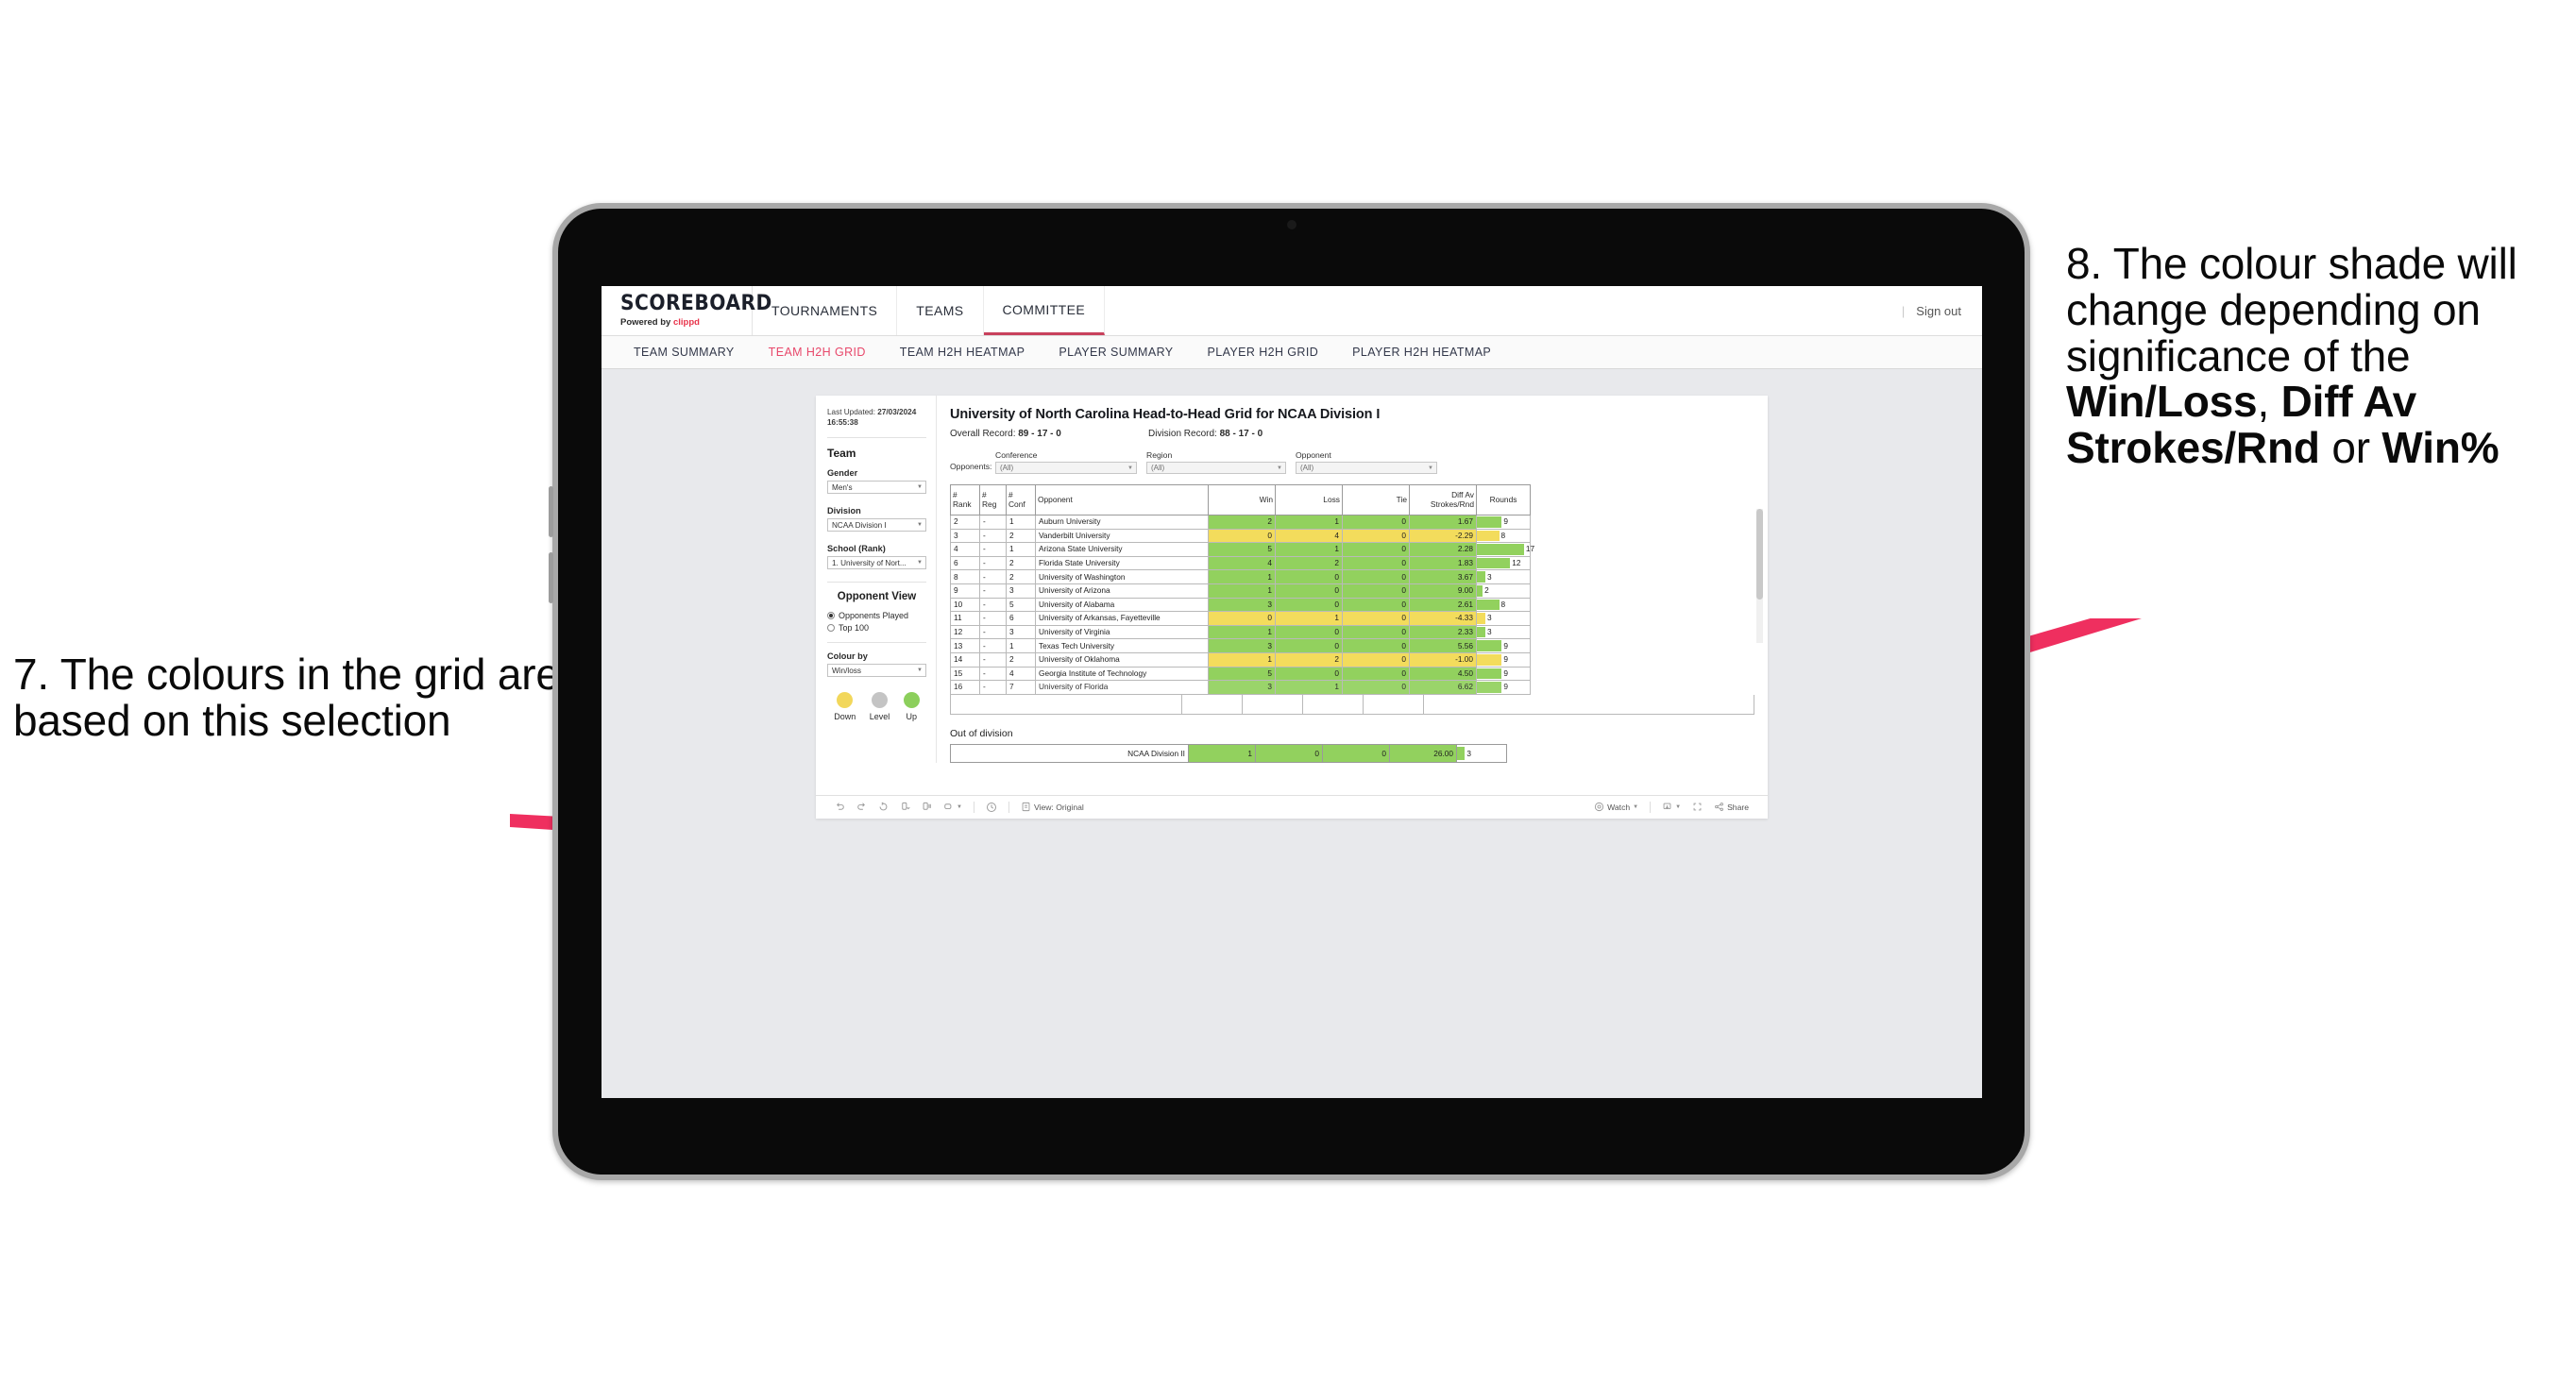  I want to click on nav-committee: COMMITTEE, so click(1044, 310).